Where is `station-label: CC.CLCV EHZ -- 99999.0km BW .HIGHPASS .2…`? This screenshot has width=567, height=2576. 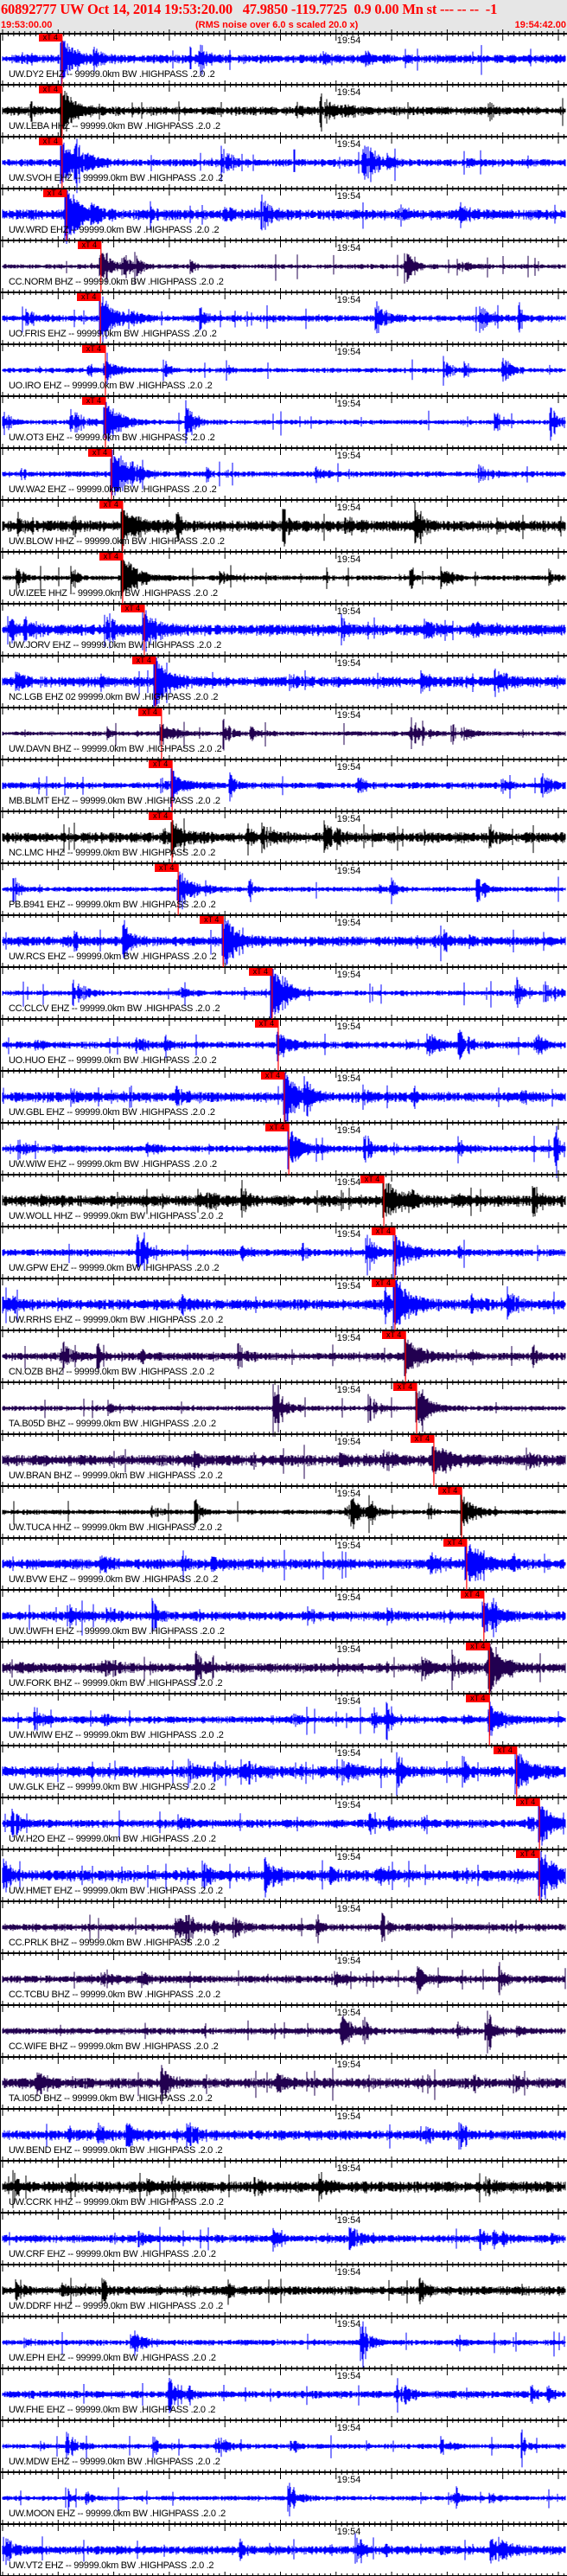
station-label: CC.CLCV EHZ -- 99999.0km BW .HIGHPASS .2… is located at coordinates (114, 1009).